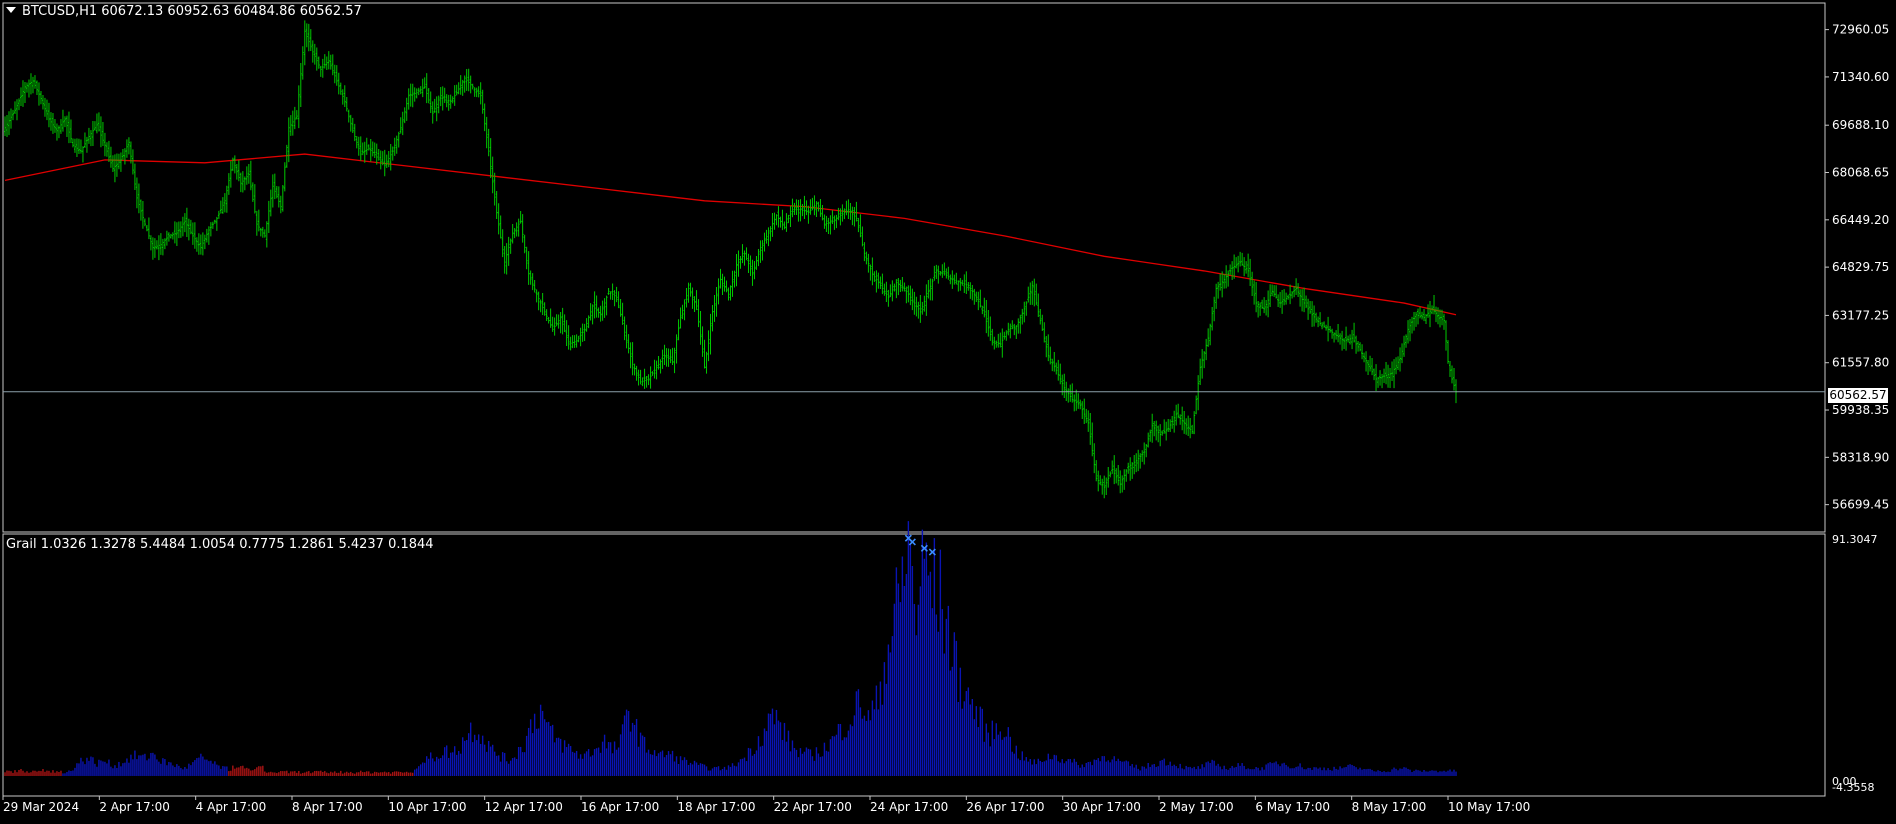  I want to click on time-tick-label: 26 Apr 17:00, so click(1005, 807).